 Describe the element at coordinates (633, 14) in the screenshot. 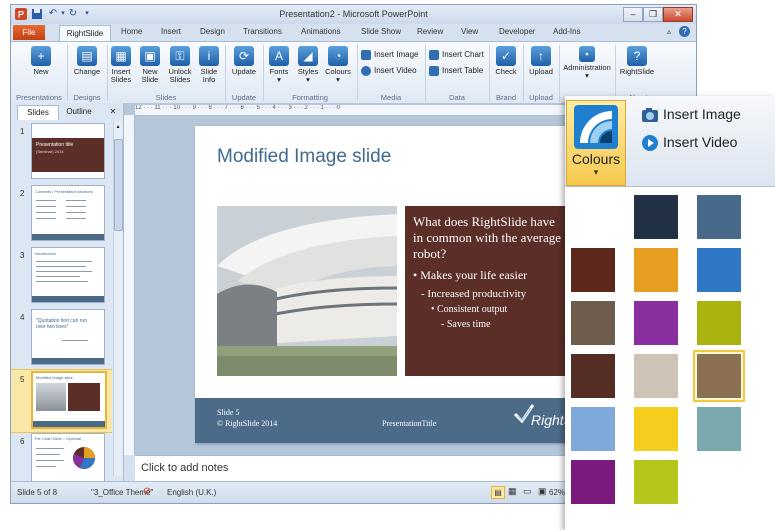

I see `minimize-button: –` at that location.